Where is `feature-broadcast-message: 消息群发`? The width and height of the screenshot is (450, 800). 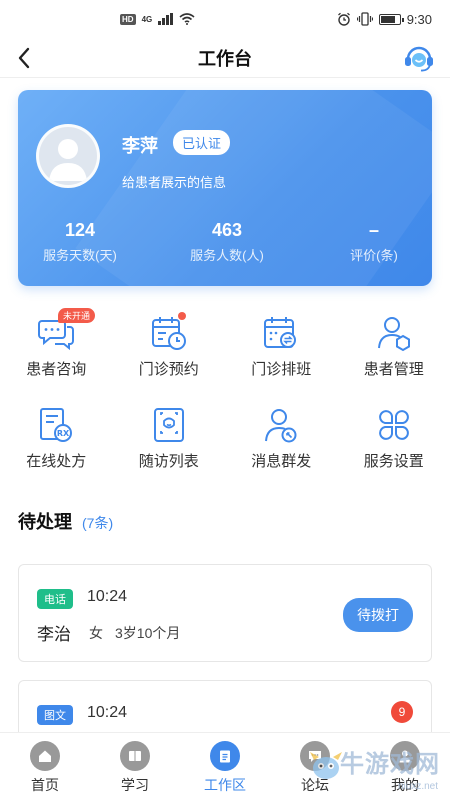 feature-broadcast-message: 消息群发 is located at coordinates (281, 446).